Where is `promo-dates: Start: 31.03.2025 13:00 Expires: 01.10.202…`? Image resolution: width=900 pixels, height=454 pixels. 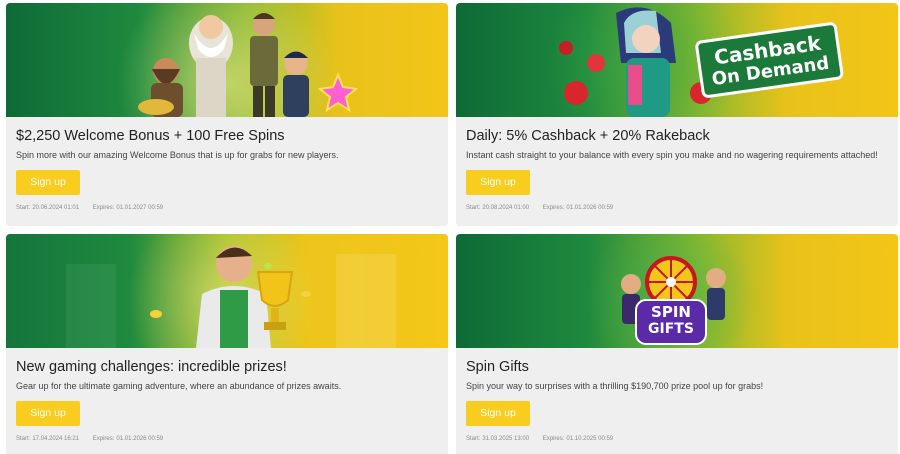
promo-dates: Start: 31.03.2025 13:00 Expires: 01.10.202… is located at coordinates (677, 439).